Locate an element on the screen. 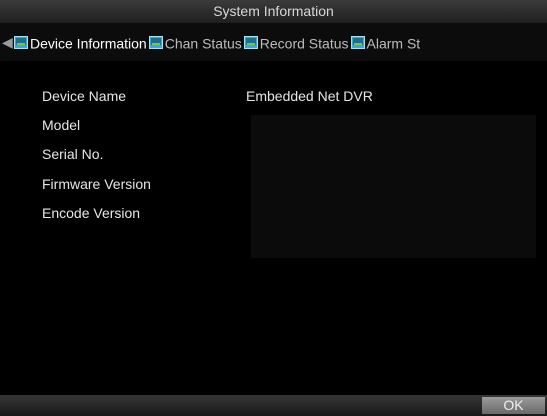 The width and height of the screenshot is (547, 416). row-value: Embedded Net DVR is located at coordinates (309, 96).